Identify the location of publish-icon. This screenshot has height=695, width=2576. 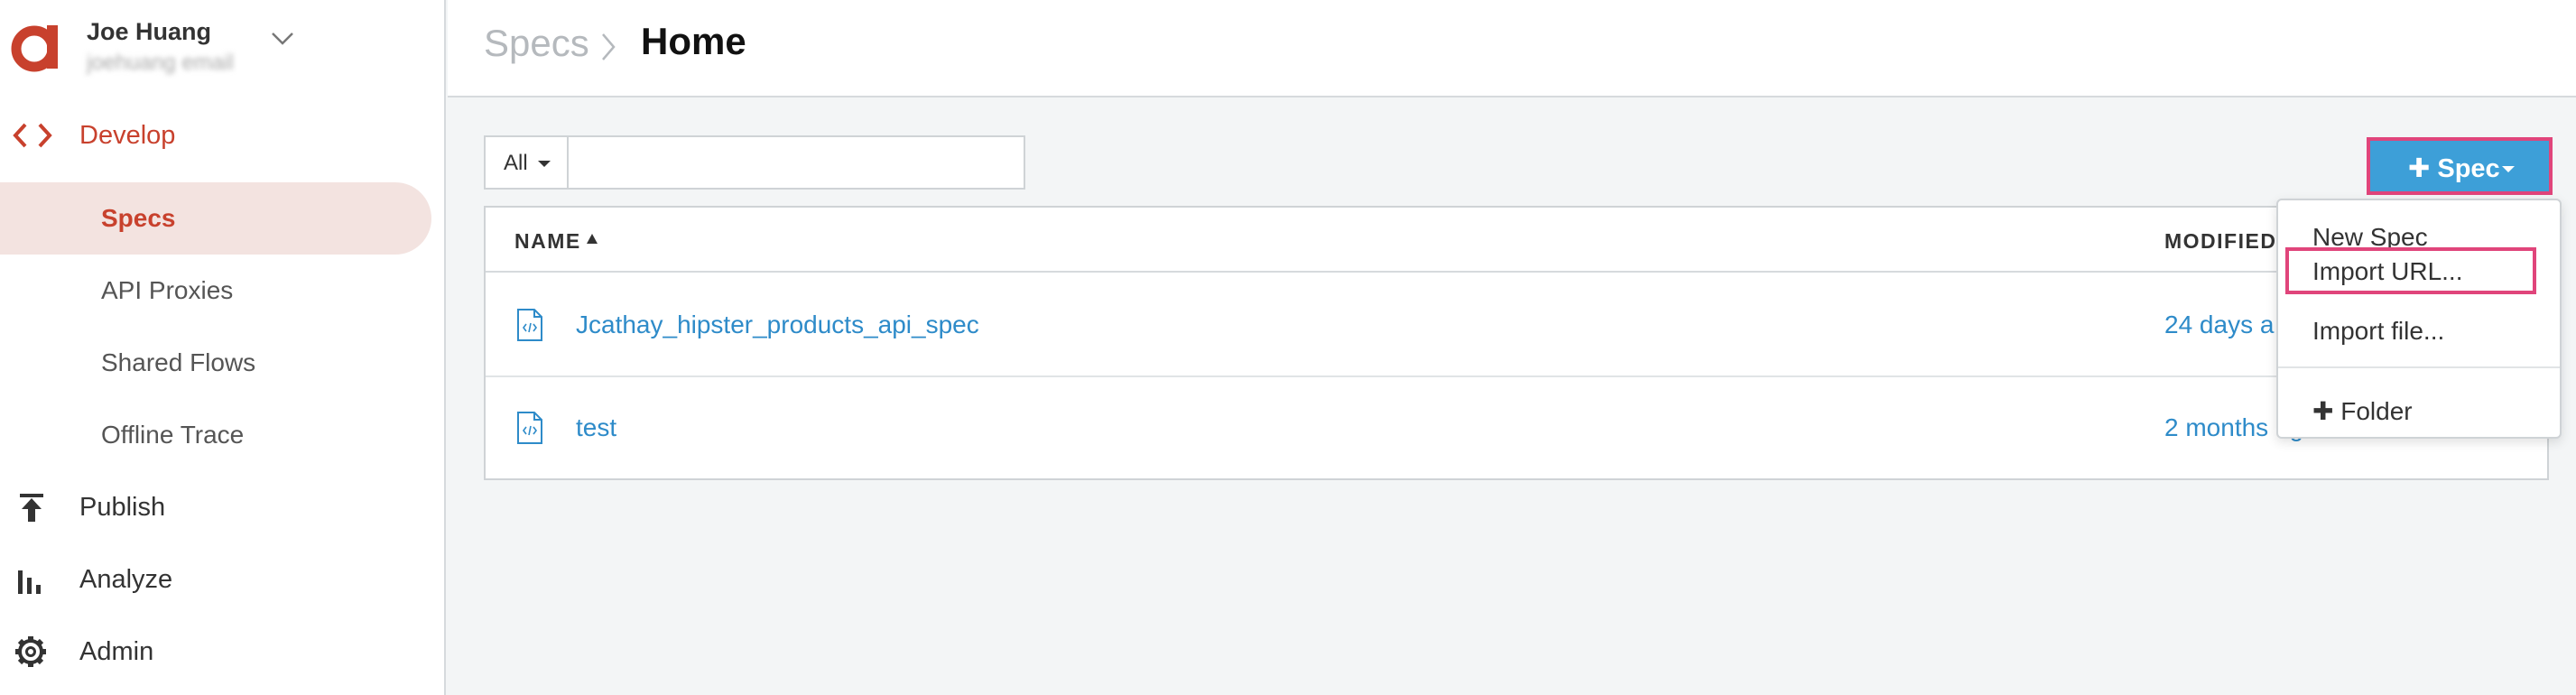
(31, 508).